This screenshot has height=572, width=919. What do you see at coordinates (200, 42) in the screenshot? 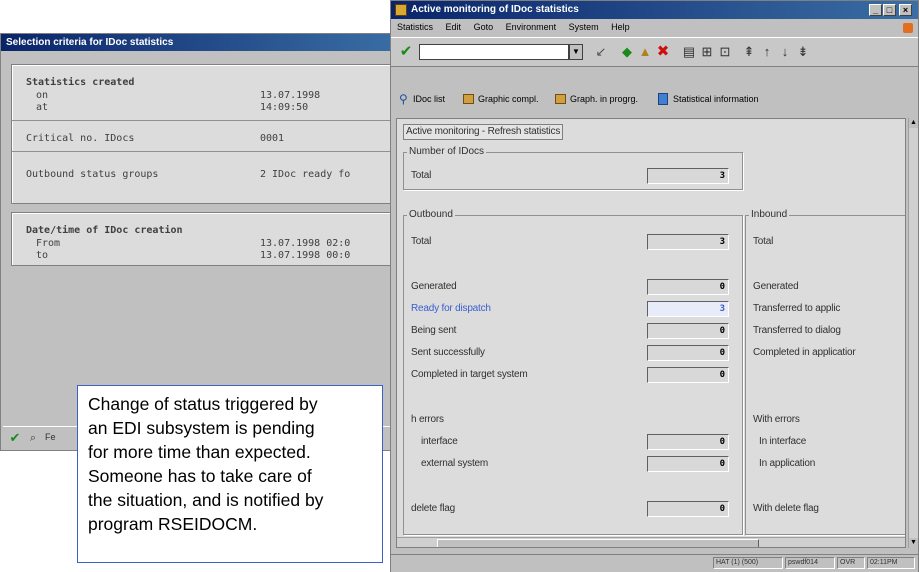
I see `back-window-title: Selection criteria for IDoc statistics` at bounding box center [200, 42].